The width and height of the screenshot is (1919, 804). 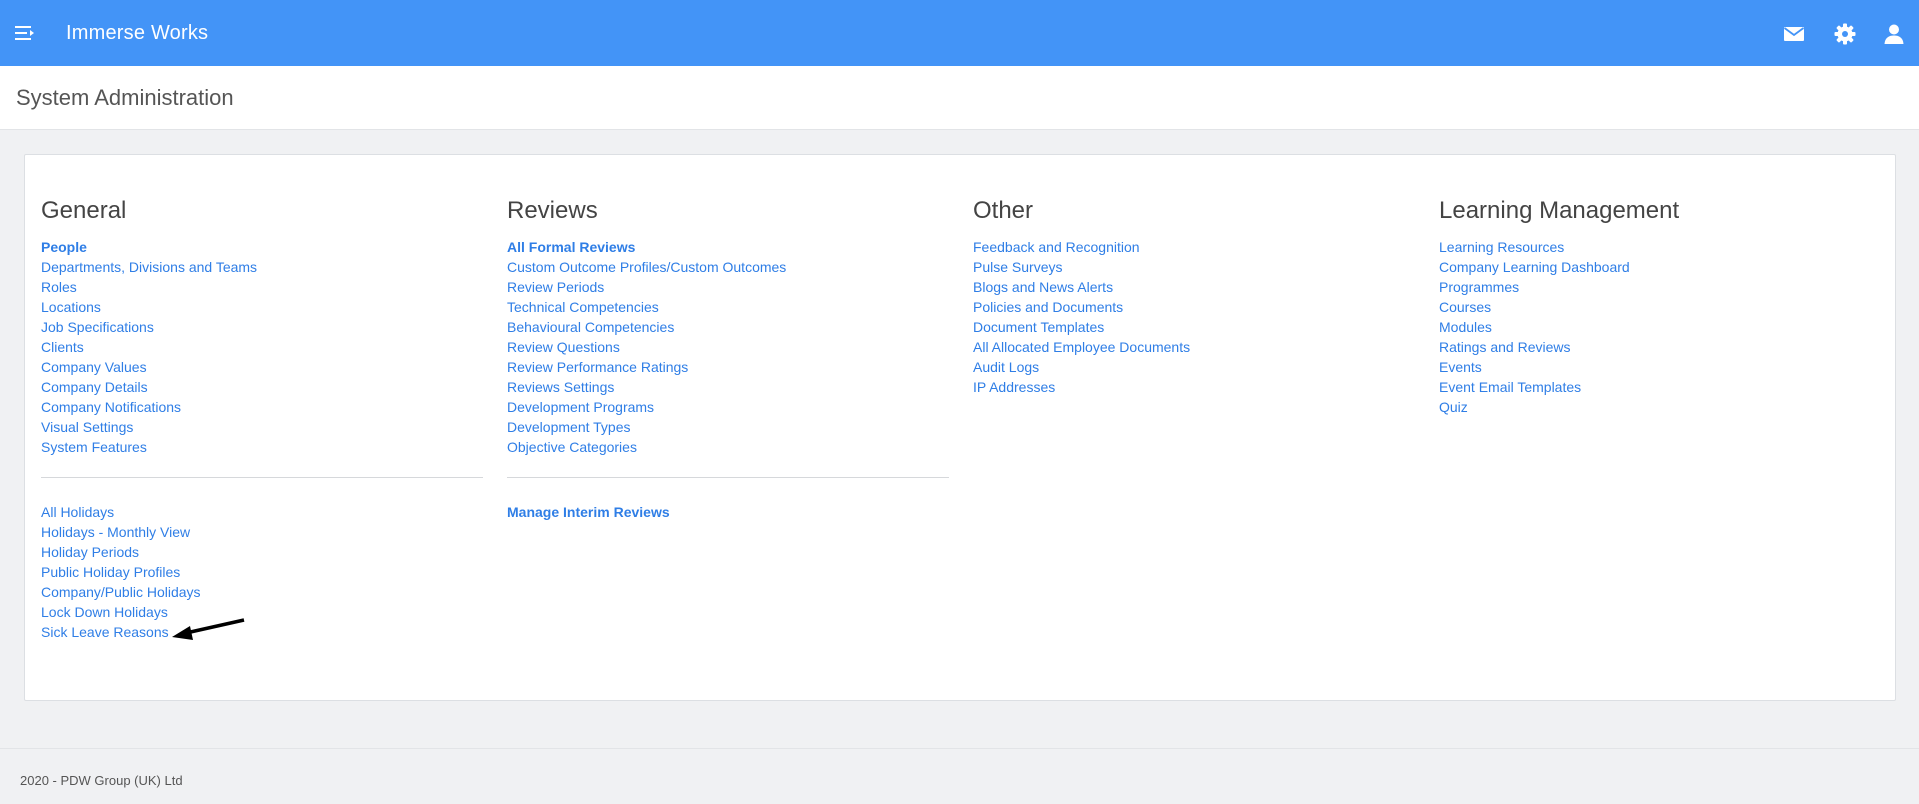 I want to click on link-pulse-surveys: Pulse Surveys, so click(x=1017, y=267).